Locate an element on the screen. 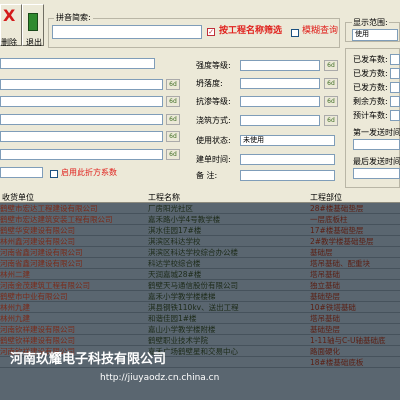 The image size is (400, 400). table-row: 鹤壁市宏达建筑安装工程有限公司 嘉禾路小学4号教学楼 一层底板柱 is located at coordinates (200, 219).